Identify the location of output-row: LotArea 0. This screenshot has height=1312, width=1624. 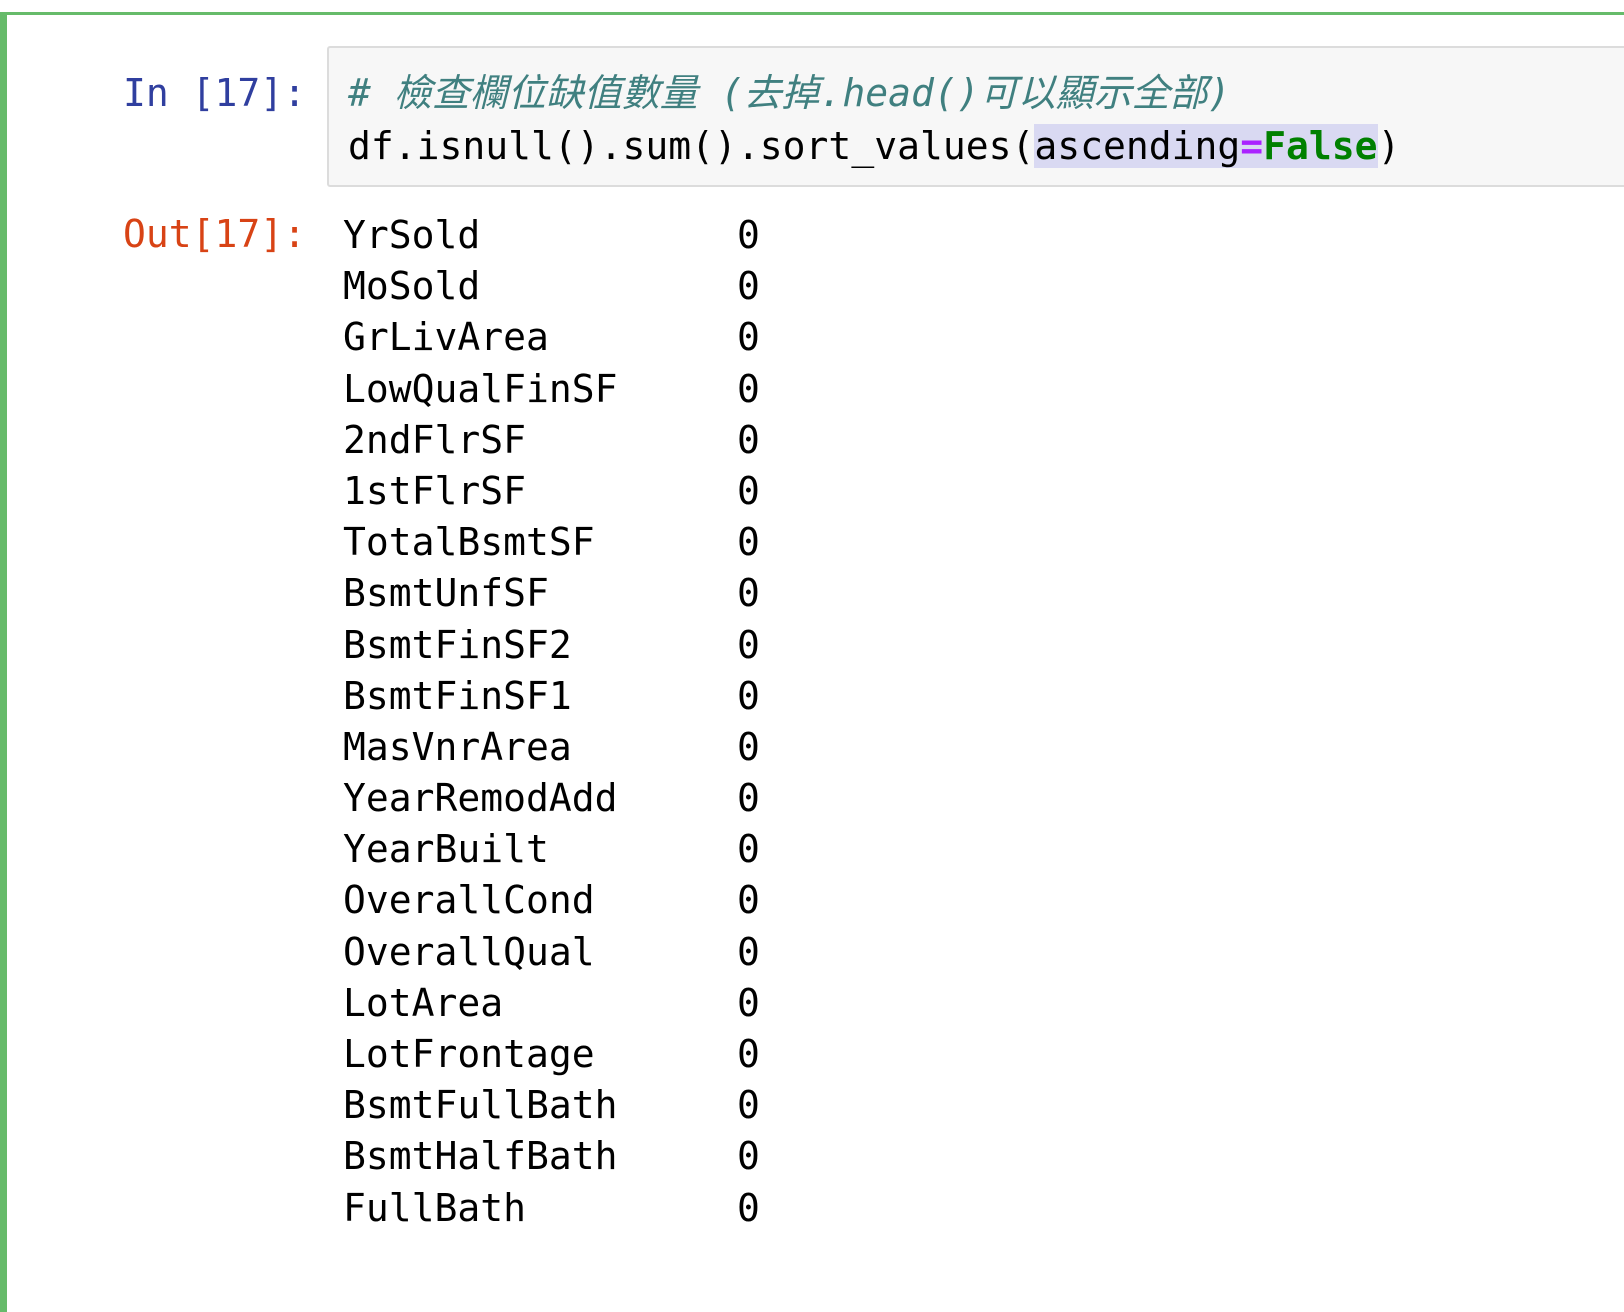
(643, 1004).